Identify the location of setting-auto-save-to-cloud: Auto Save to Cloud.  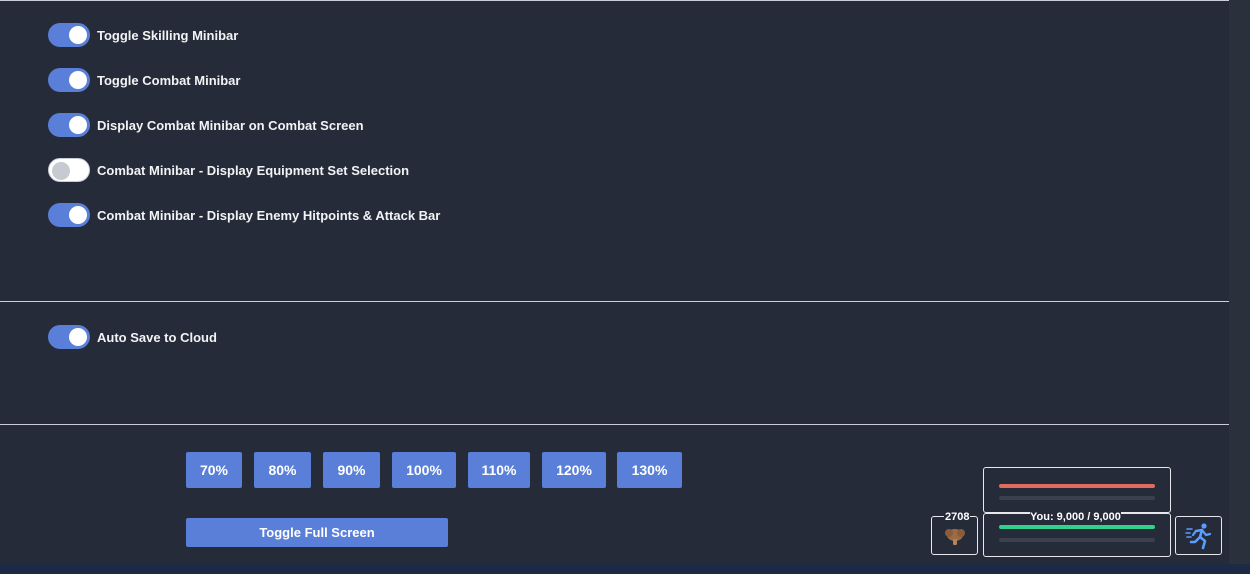
(132, 337).